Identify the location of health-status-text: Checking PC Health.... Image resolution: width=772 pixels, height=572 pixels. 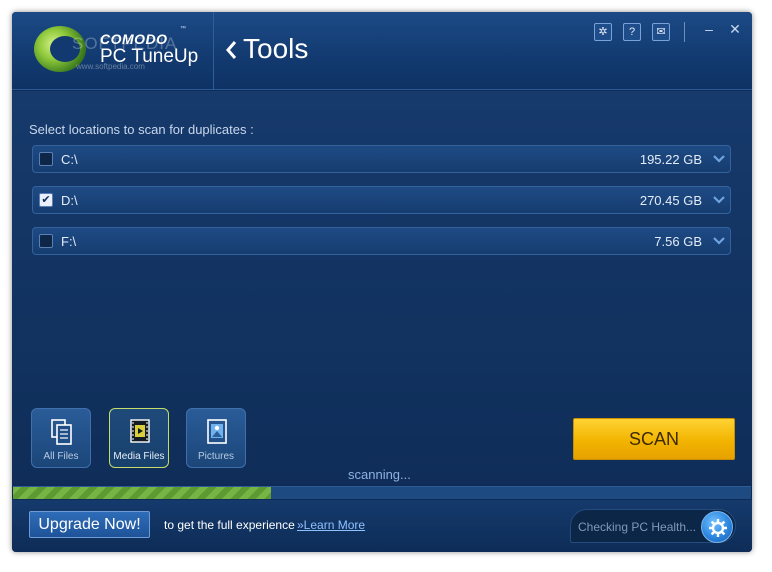
(637, 527).